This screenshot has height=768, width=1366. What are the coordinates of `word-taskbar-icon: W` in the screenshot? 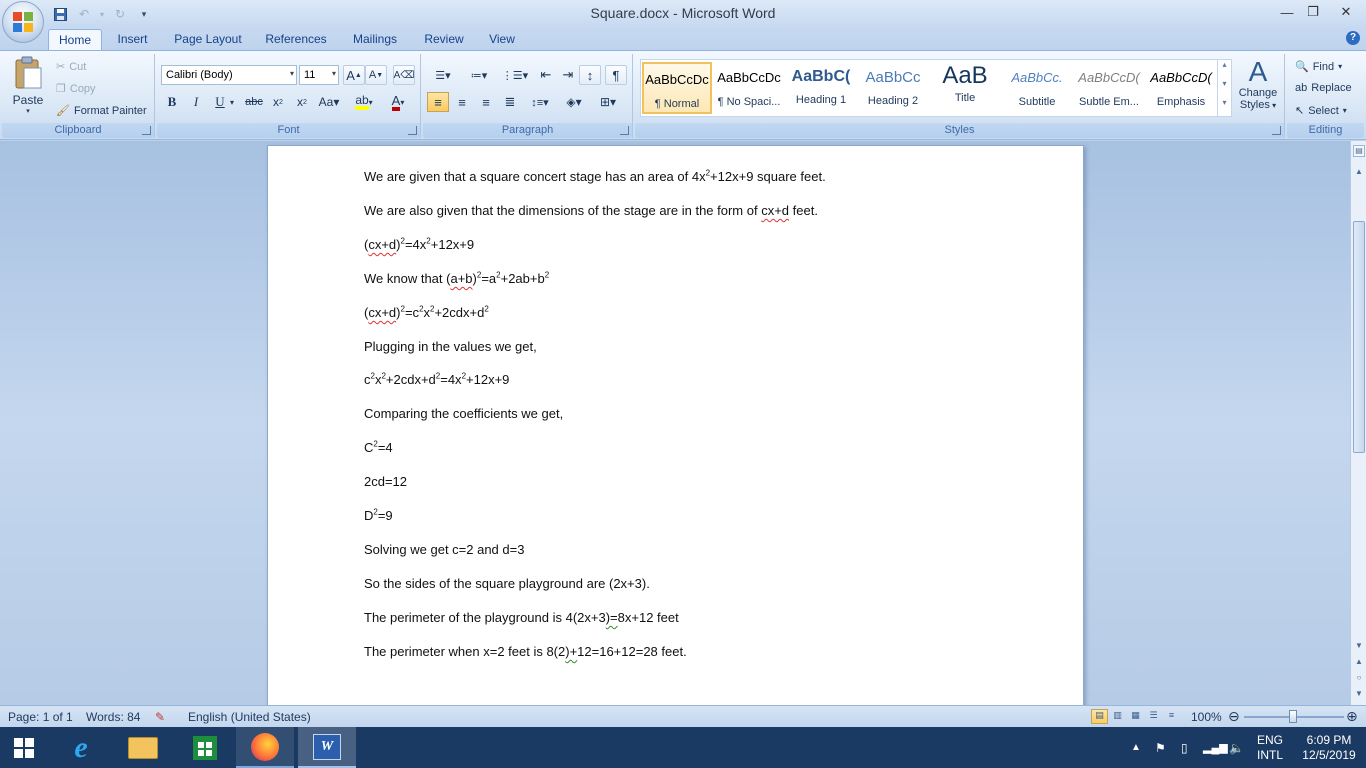 It's located at (327, 747).